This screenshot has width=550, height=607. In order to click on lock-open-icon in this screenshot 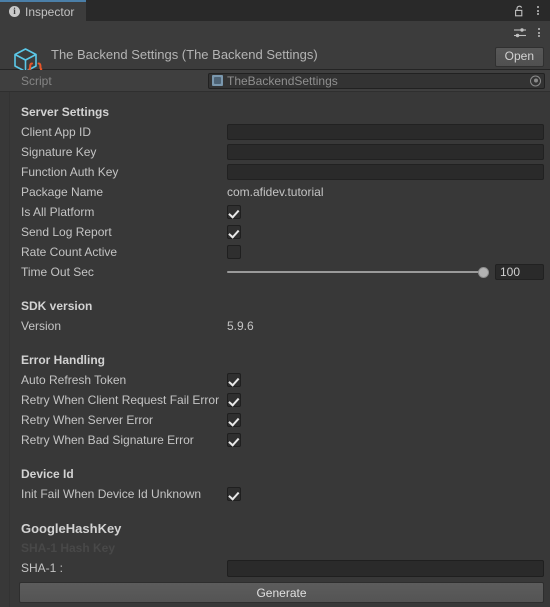, I will do `click(519, 11)`.